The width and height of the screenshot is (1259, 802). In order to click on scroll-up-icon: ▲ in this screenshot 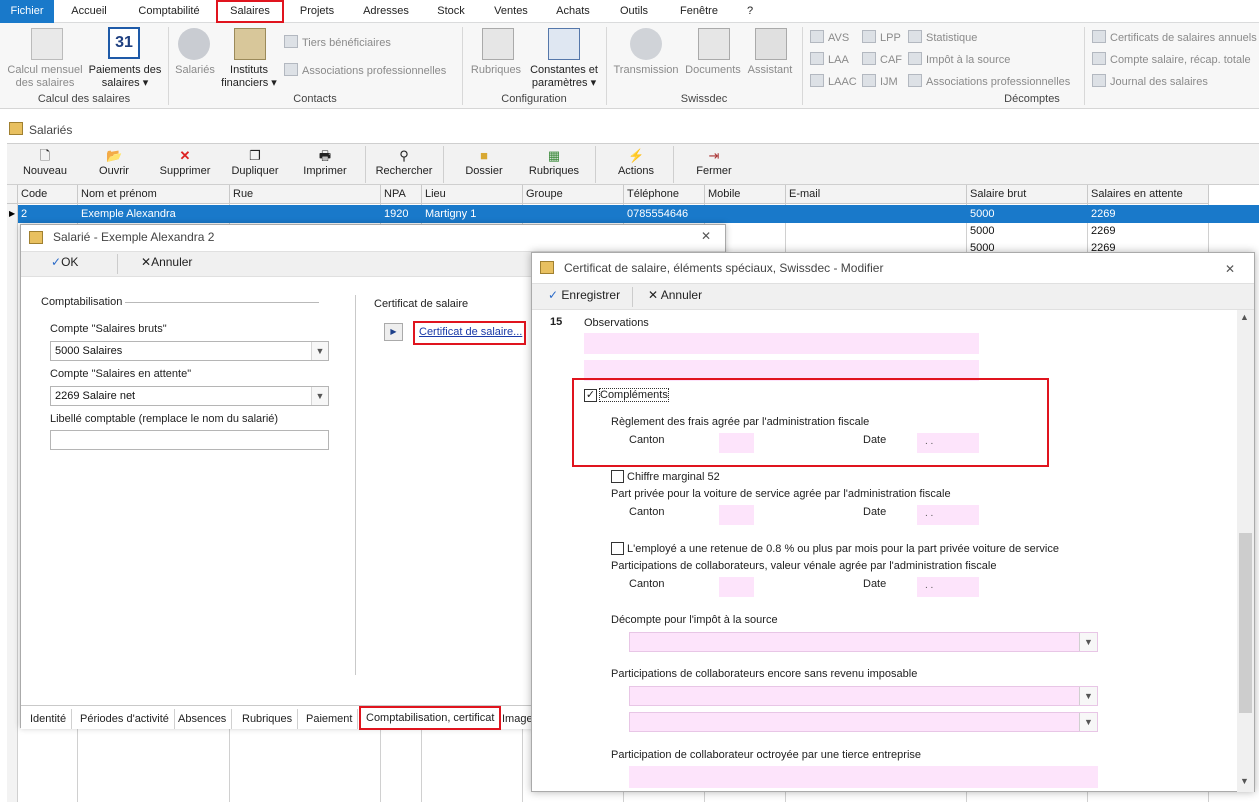, I will do `click(1244, 317)`.